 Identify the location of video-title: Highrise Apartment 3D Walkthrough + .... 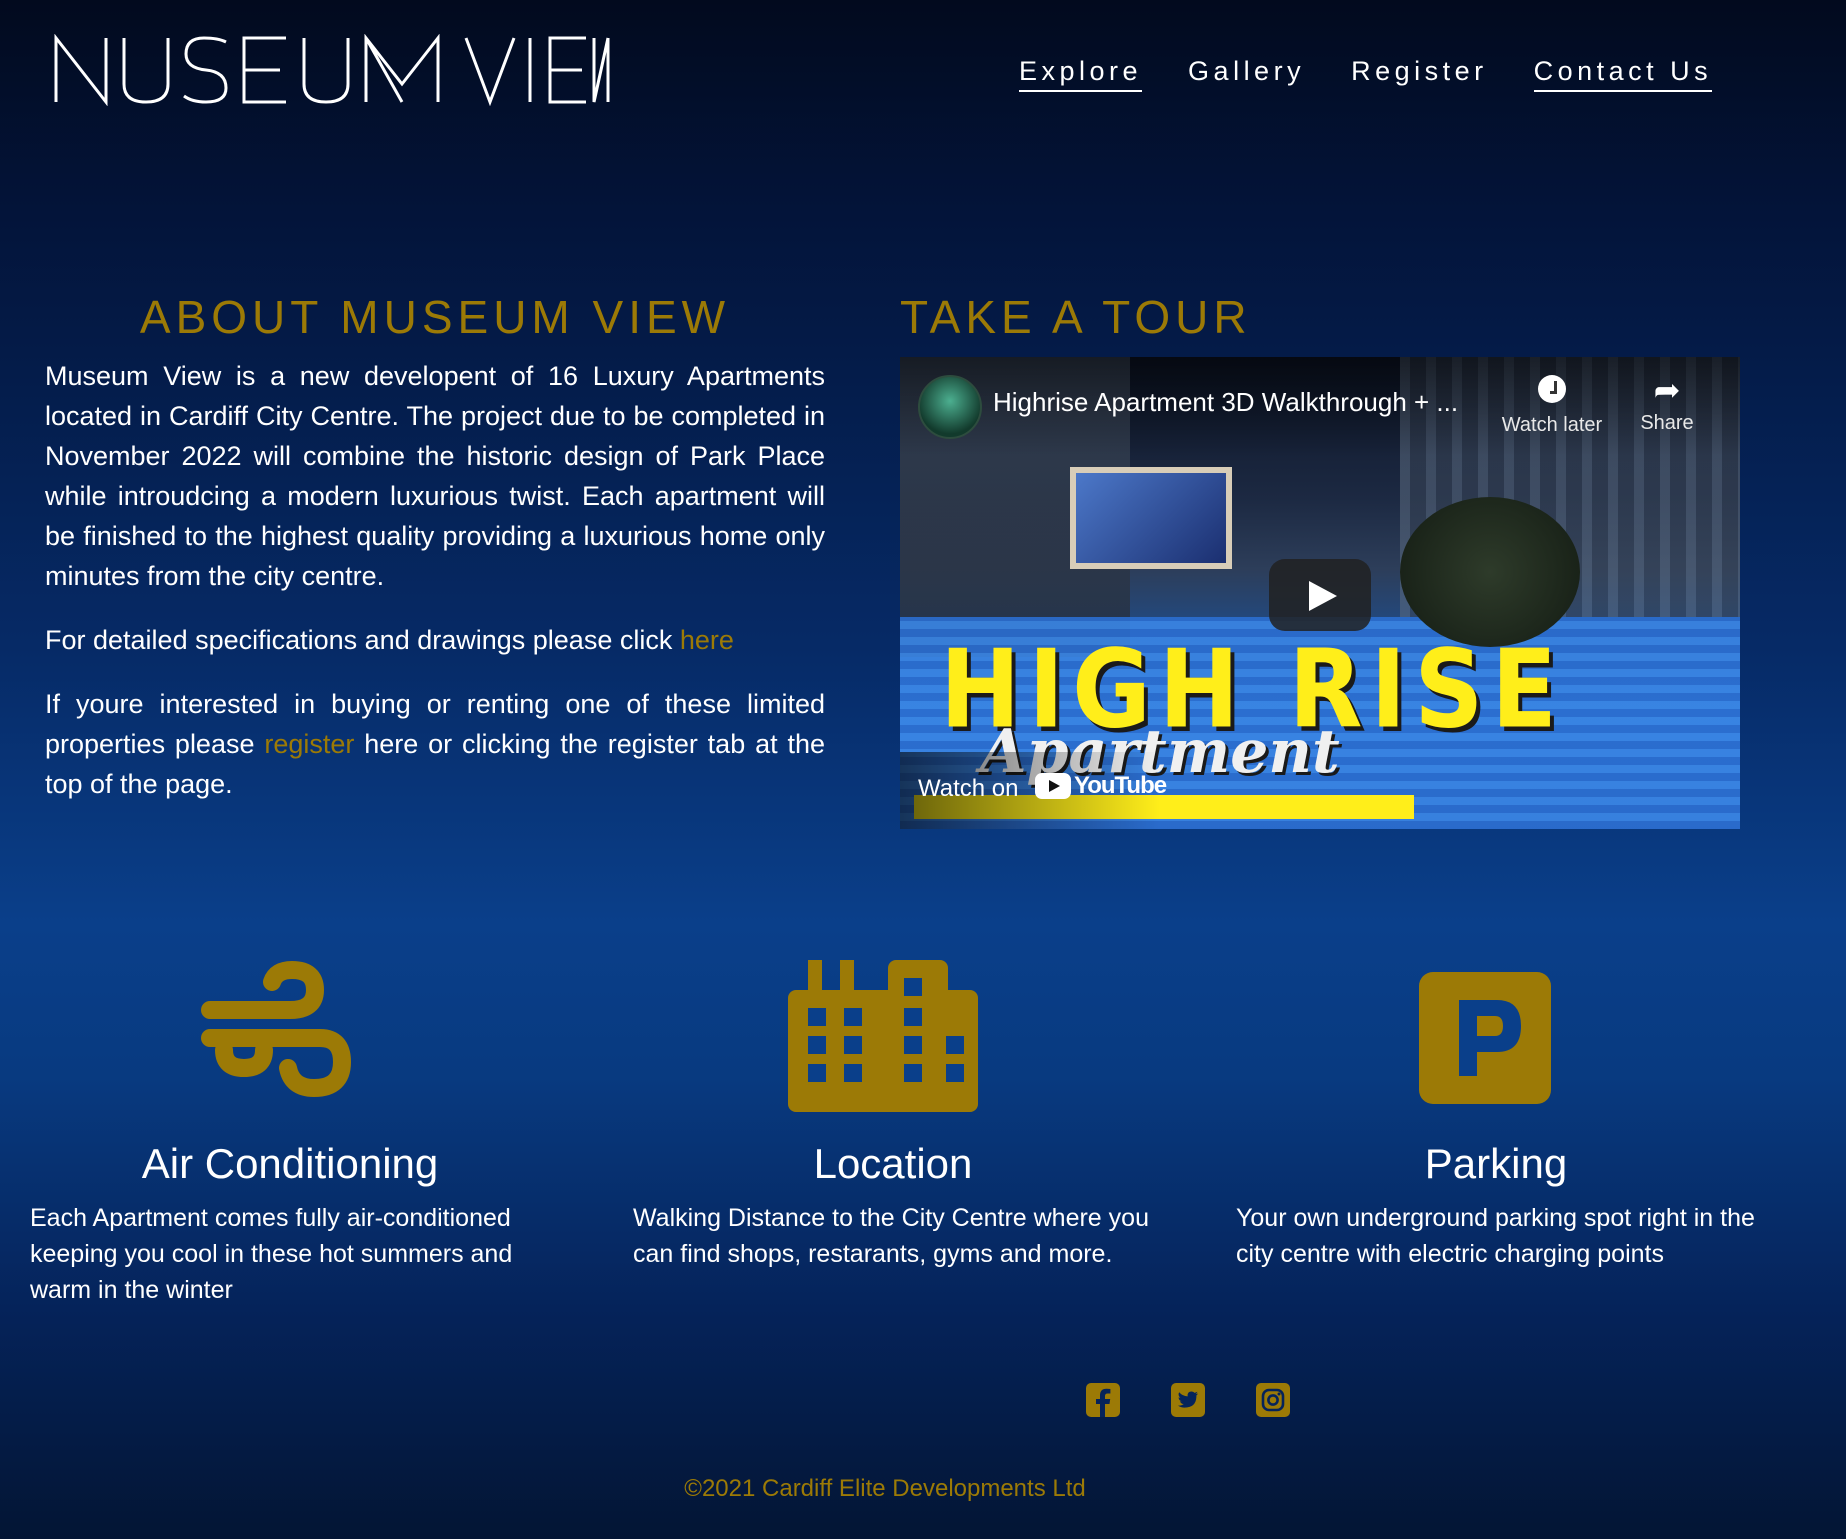
(1225, 402).